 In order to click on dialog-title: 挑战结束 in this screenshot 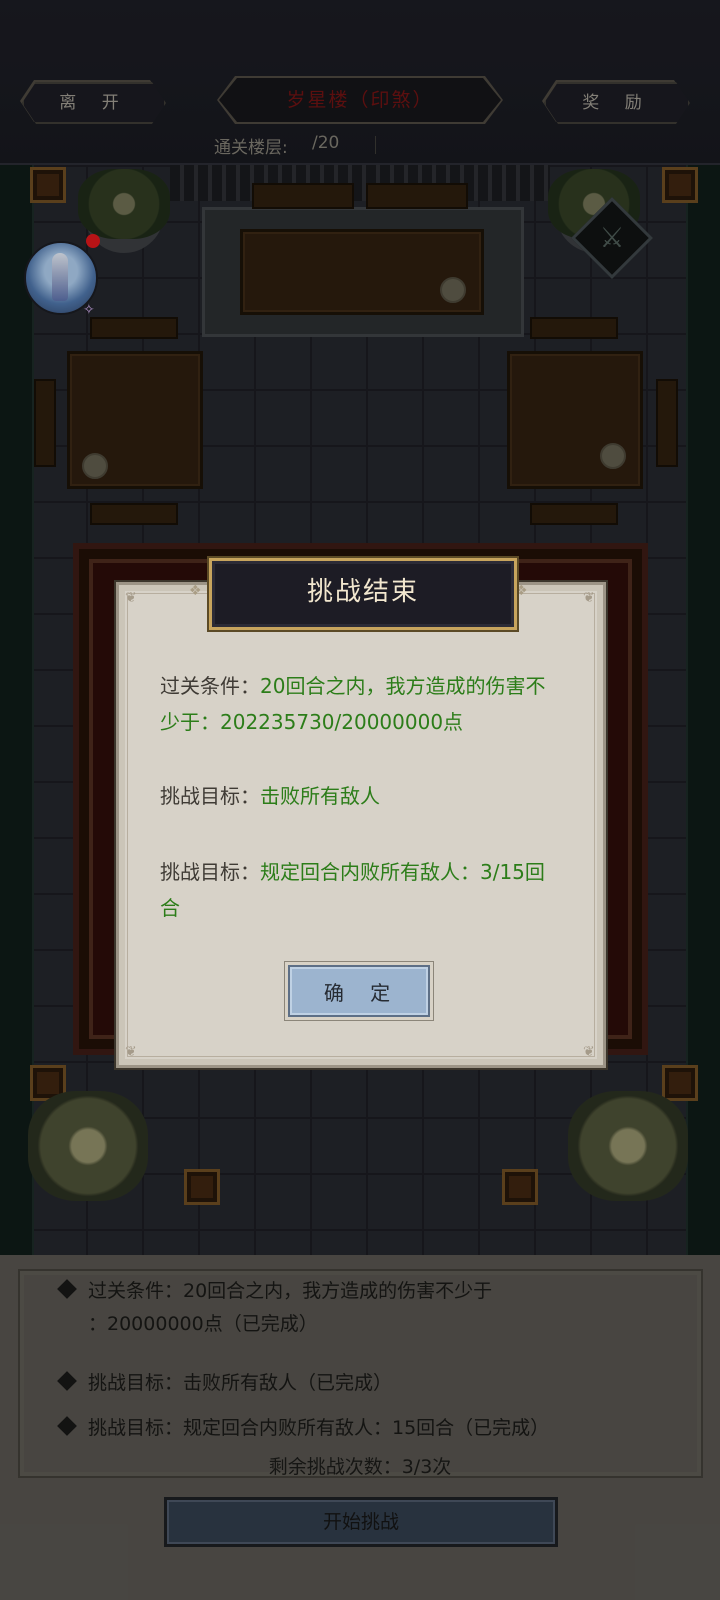, I will do `click(362, 592)`.